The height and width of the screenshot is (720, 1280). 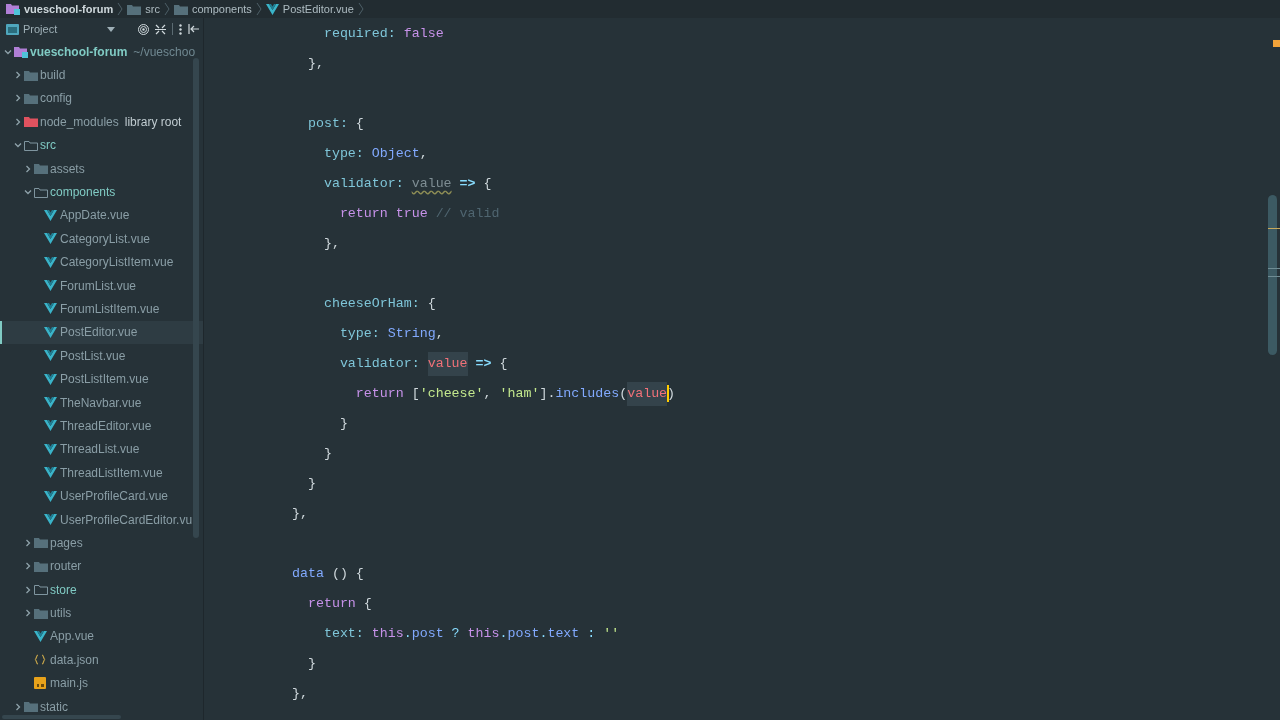 What do you see at coordinates (105, 238) in the screenshot?
I see `tree-item-label: CategoryList.vue` at bounding box center [105, 238].